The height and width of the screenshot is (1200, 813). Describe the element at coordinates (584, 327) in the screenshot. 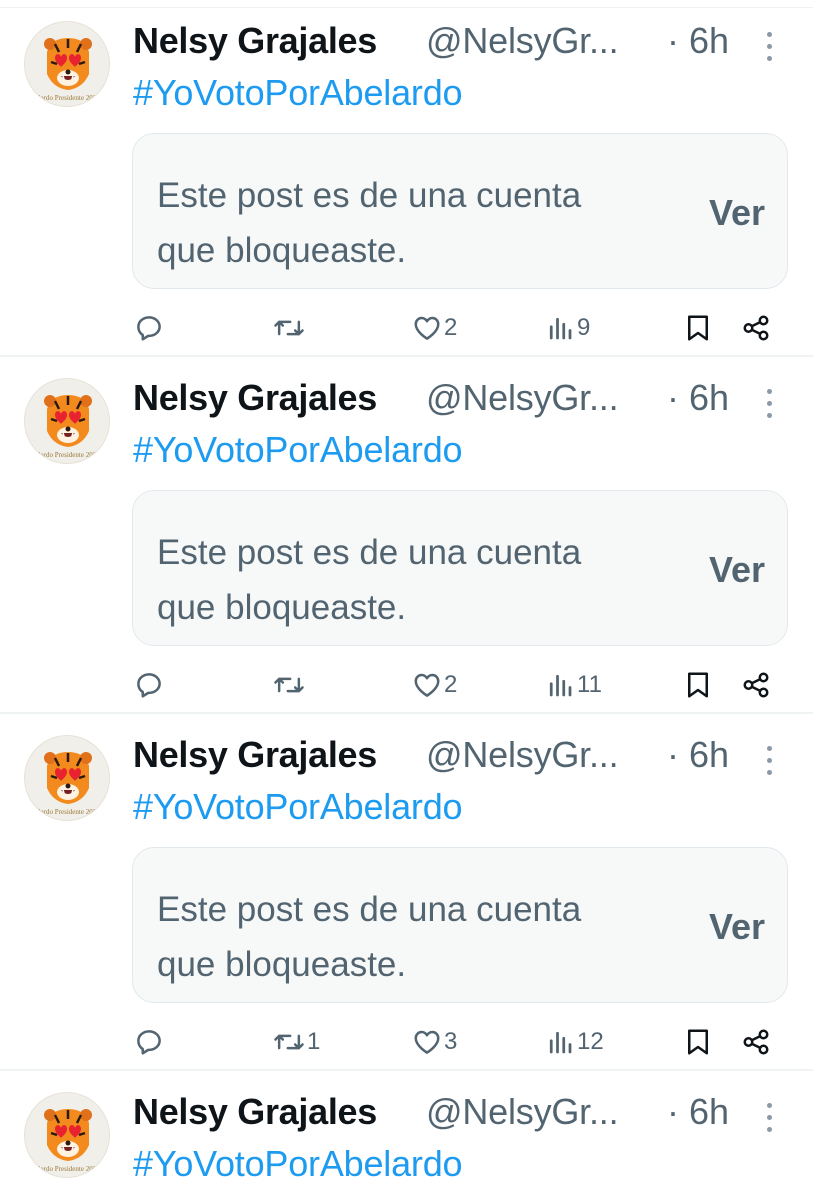

I see `views-count: 9` at that location.